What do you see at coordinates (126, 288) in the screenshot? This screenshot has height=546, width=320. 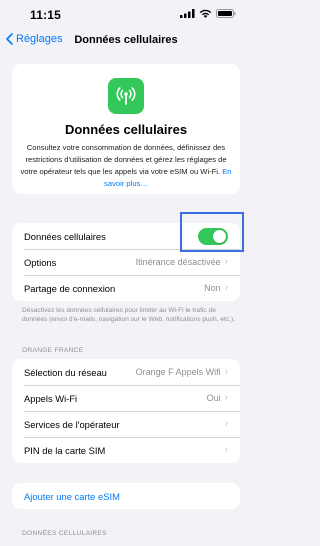 I see `hotspot-row: Partage de connexion Non ›` at bounding box center [126, 288].